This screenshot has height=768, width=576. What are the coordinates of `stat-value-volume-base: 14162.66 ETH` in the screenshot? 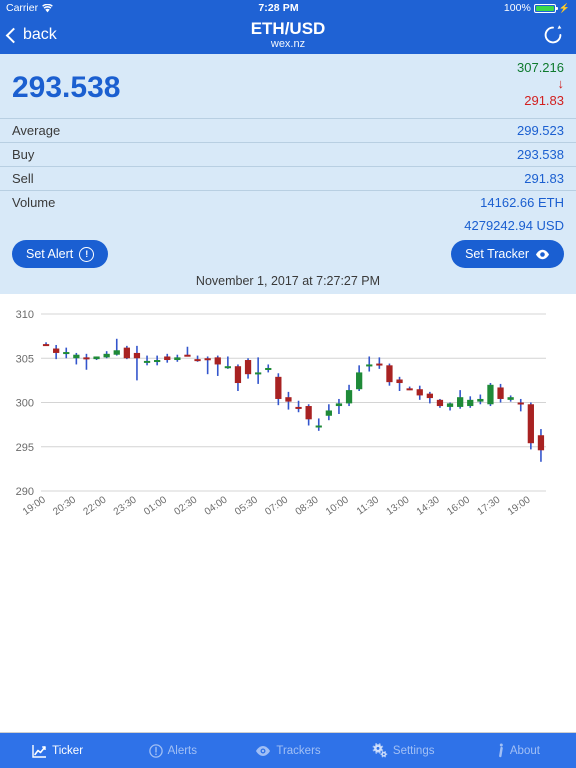 It's located at (522, 202).